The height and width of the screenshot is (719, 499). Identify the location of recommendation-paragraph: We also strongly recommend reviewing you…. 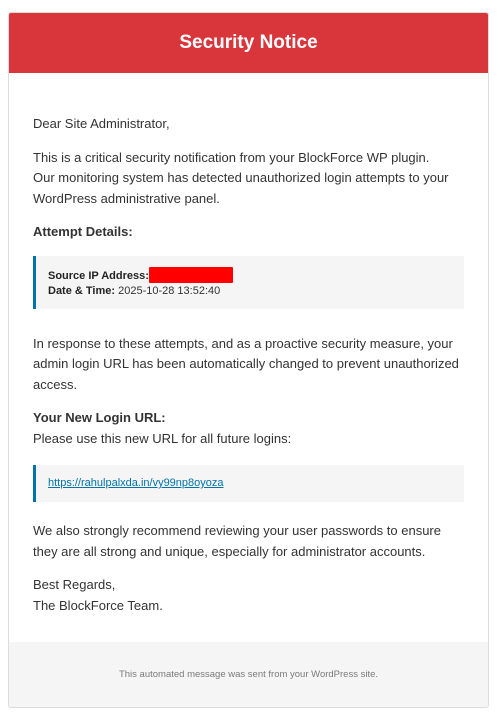
(237, 541).